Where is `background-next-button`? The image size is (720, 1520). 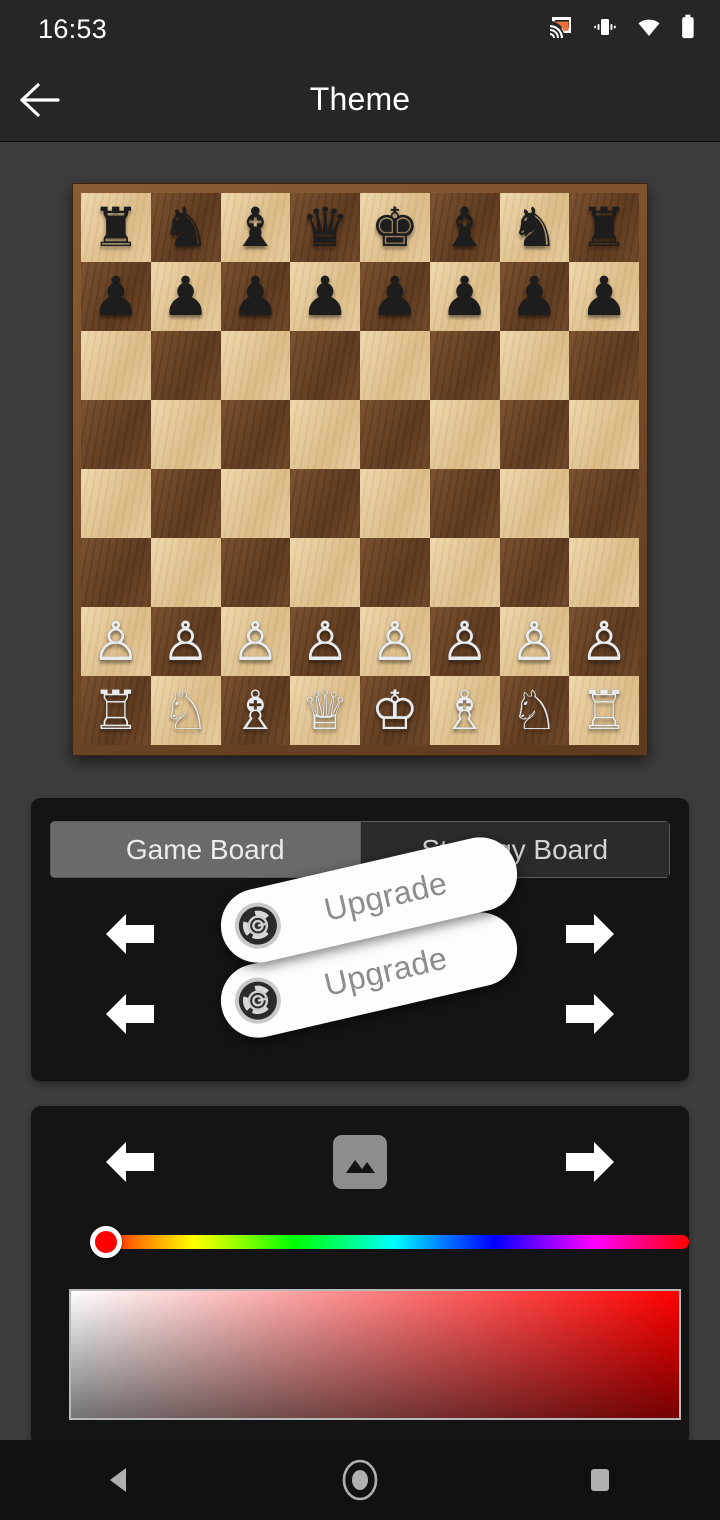 background-next-button is located at coordinates (590, 1162).